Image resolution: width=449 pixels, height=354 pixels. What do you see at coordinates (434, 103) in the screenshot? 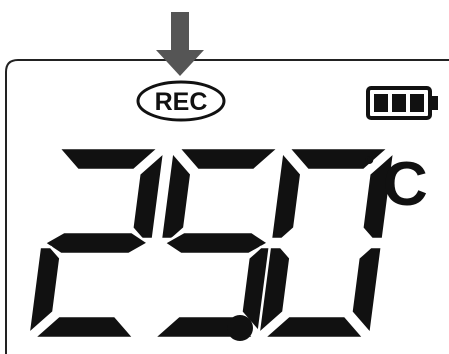
I see `battery-terminal` at bounding box center [434, 103].